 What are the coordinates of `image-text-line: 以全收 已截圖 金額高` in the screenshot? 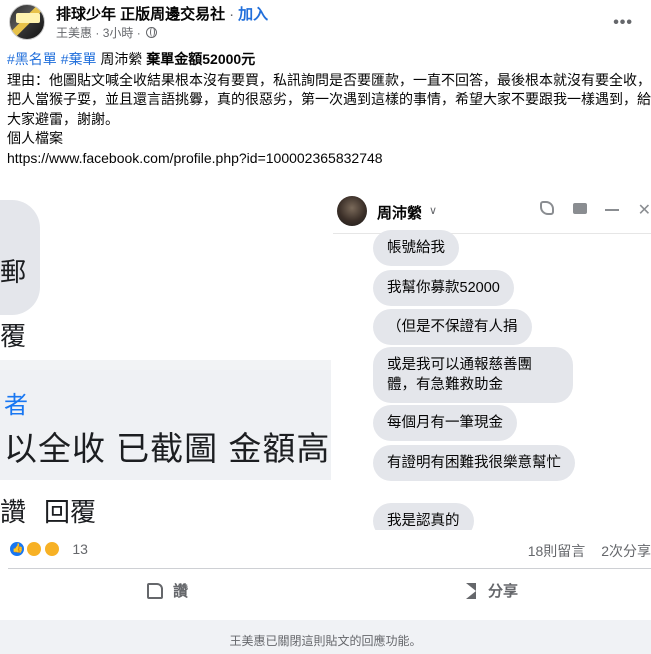 It's located at (167, 448).